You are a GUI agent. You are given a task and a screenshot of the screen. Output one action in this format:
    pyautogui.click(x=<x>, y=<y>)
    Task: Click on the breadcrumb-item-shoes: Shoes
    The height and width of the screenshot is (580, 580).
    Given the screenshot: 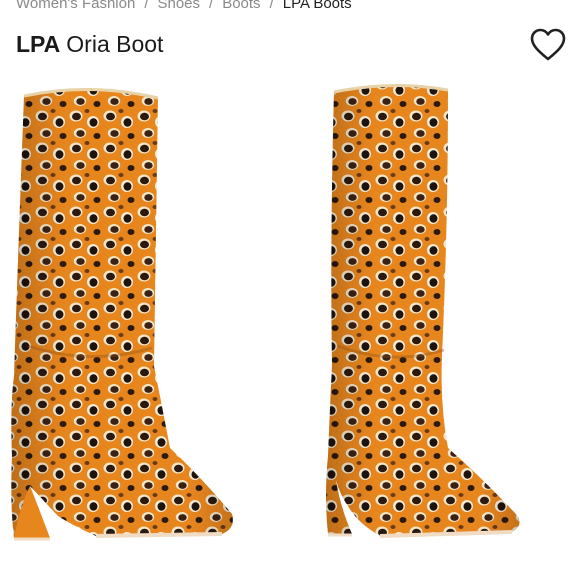 What is the action you would take?
    pyautogui.click(x=178, y=6)
    